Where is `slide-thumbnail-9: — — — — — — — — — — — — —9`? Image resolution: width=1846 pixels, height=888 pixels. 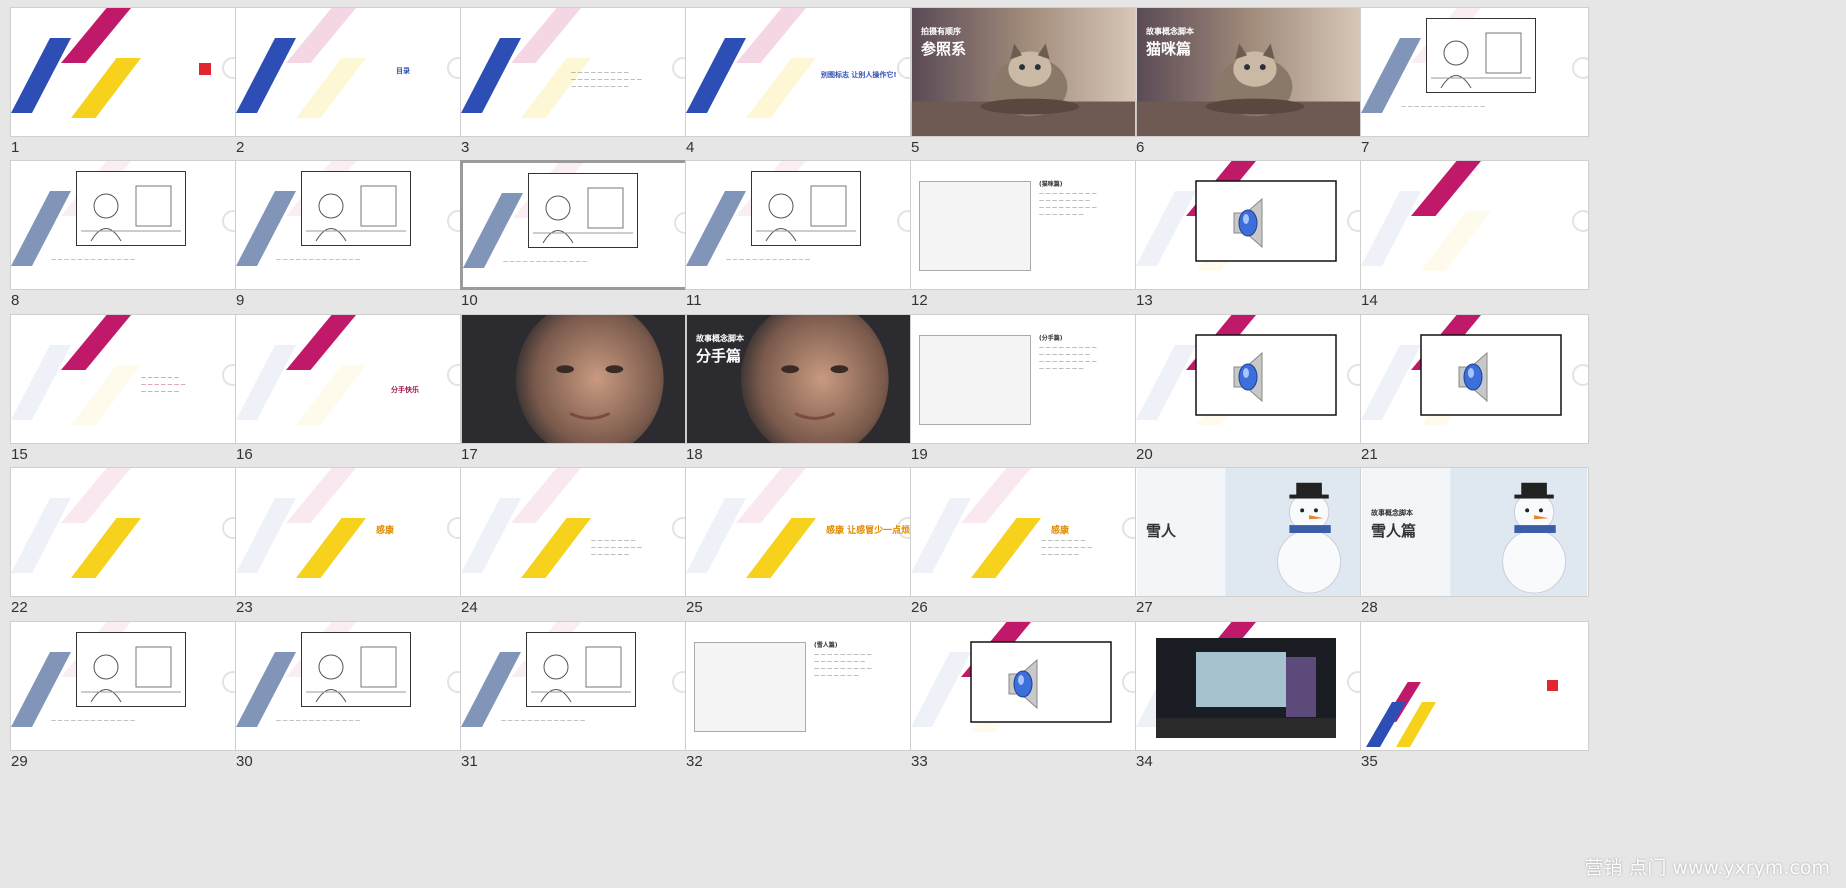 slide-thumbnail-9: — — — — — — — — — — — — —9 is located at coordinates (344, 232).